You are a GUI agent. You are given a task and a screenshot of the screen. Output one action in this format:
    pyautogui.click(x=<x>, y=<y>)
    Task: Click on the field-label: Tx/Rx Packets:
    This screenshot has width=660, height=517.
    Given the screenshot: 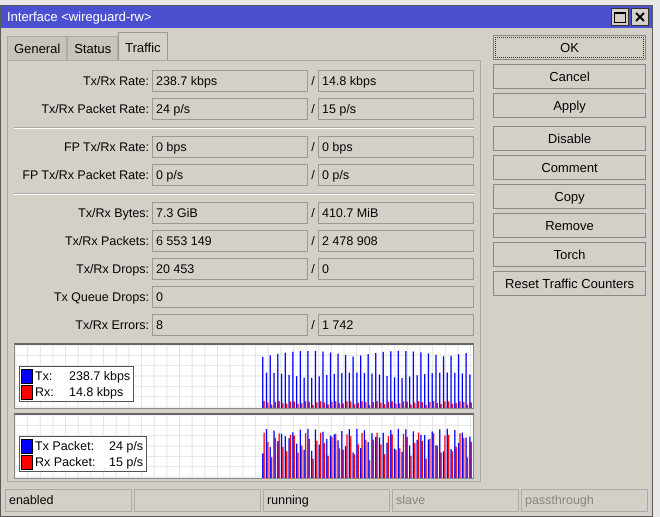 What is the action you would take?
    pyautogui.click(x=107, y=241)
    